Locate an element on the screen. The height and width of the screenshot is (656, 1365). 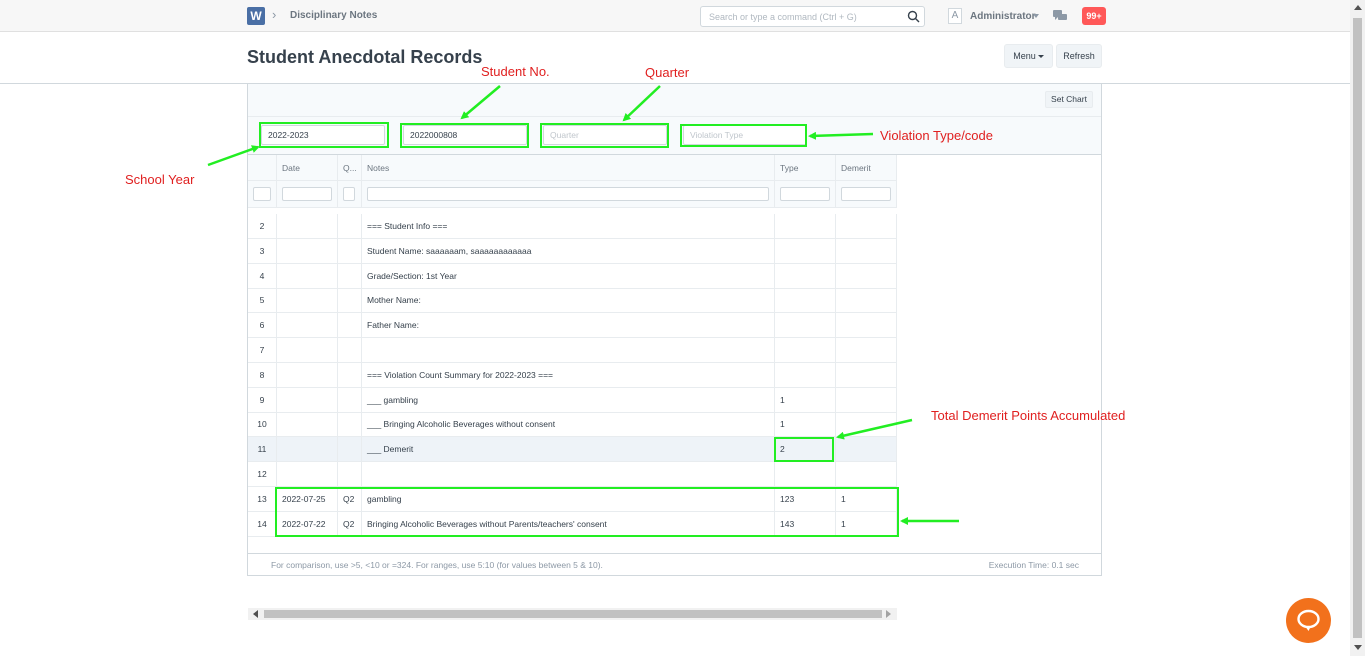
notes-cell: ___ gambling is located at coordinates (568, 399).